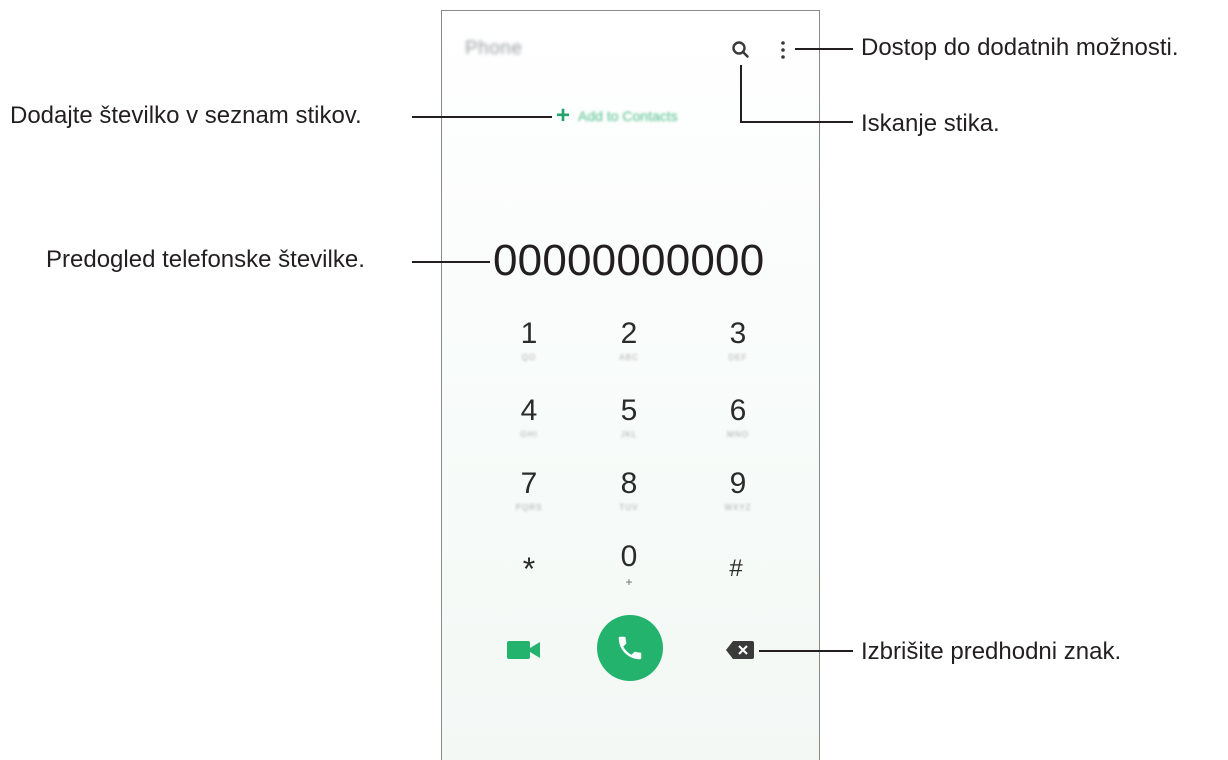 The image size is (1228, 760). Describe the element at coordinates (529, 410) in the screenshot. I see `key-digit: 4` at that location.